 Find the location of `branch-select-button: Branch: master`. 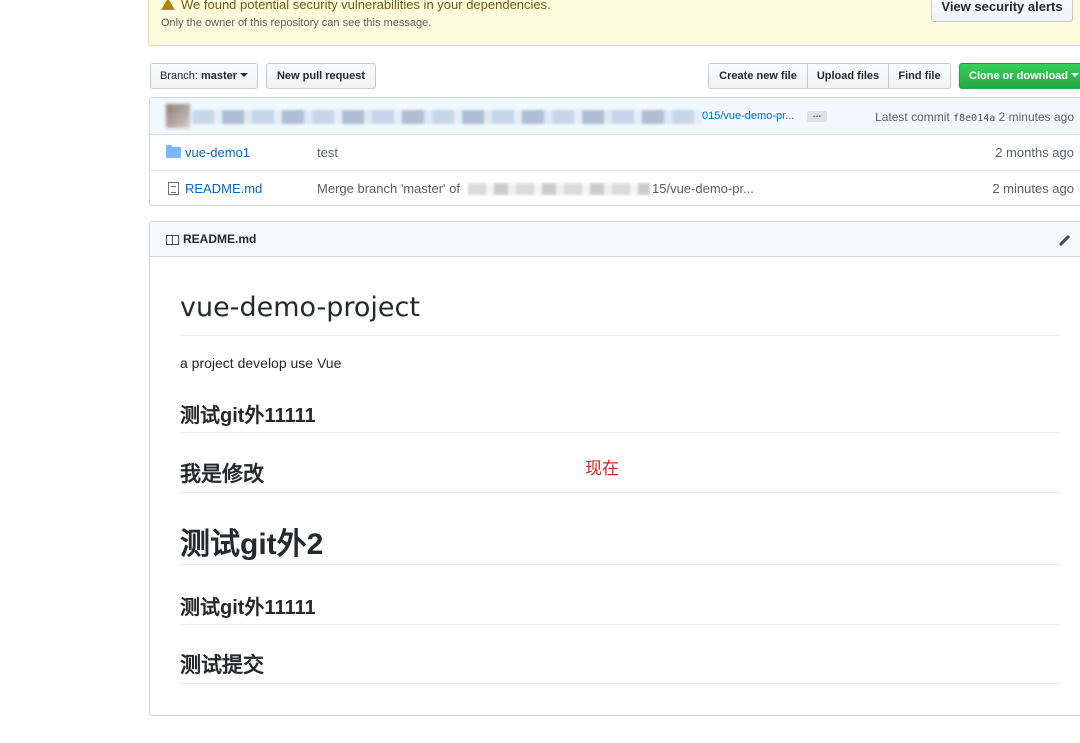

branch-select-button: Branch: master is located at coordinates (204, 76).